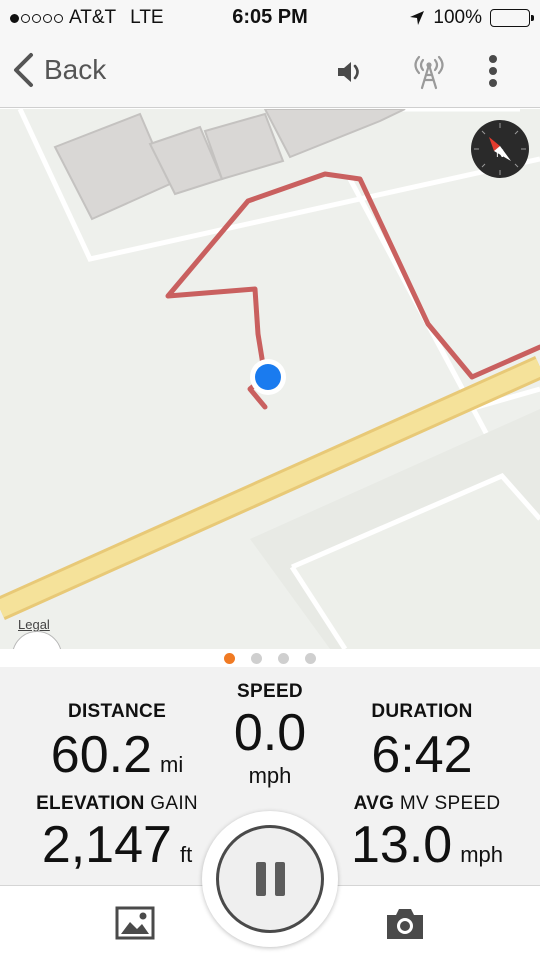  Describe the element at coordinates (34, 624) in the screenshot. I see `legal-link: Legal` at that location.